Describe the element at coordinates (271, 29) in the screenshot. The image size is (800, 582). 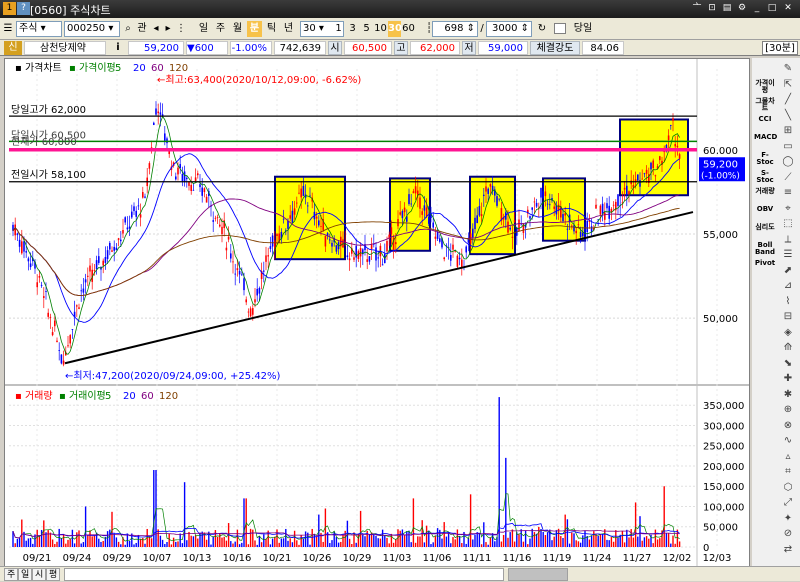
I see `period-tab-4: 틱` at that location.